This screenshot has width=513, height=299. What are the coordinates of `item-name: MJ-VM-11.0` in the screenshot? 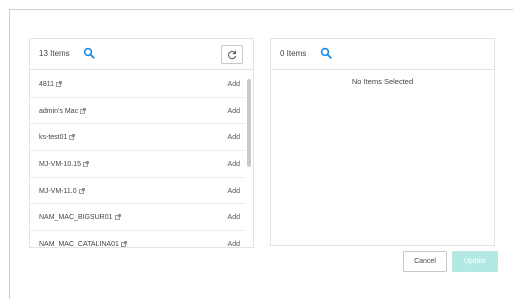 It's located at (62, 191).